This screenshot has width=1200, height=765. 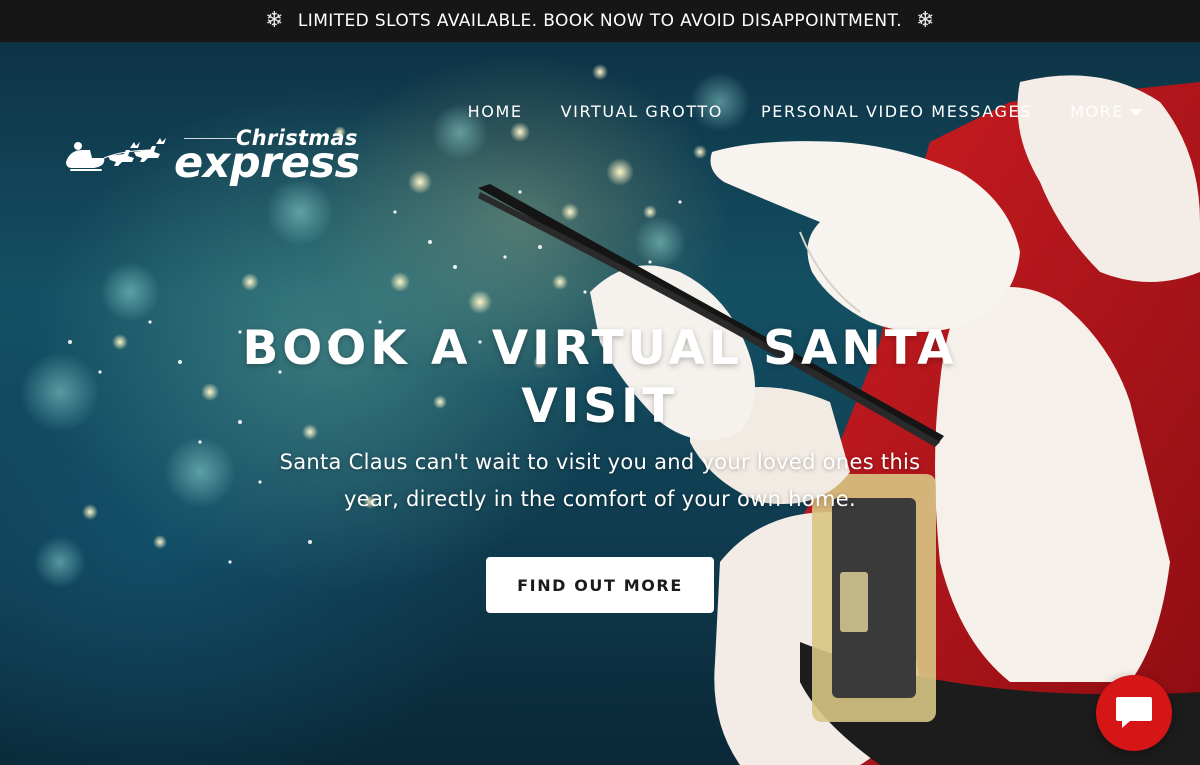 I want to click on chevron-down-icon, so click(x=1136, y=112).